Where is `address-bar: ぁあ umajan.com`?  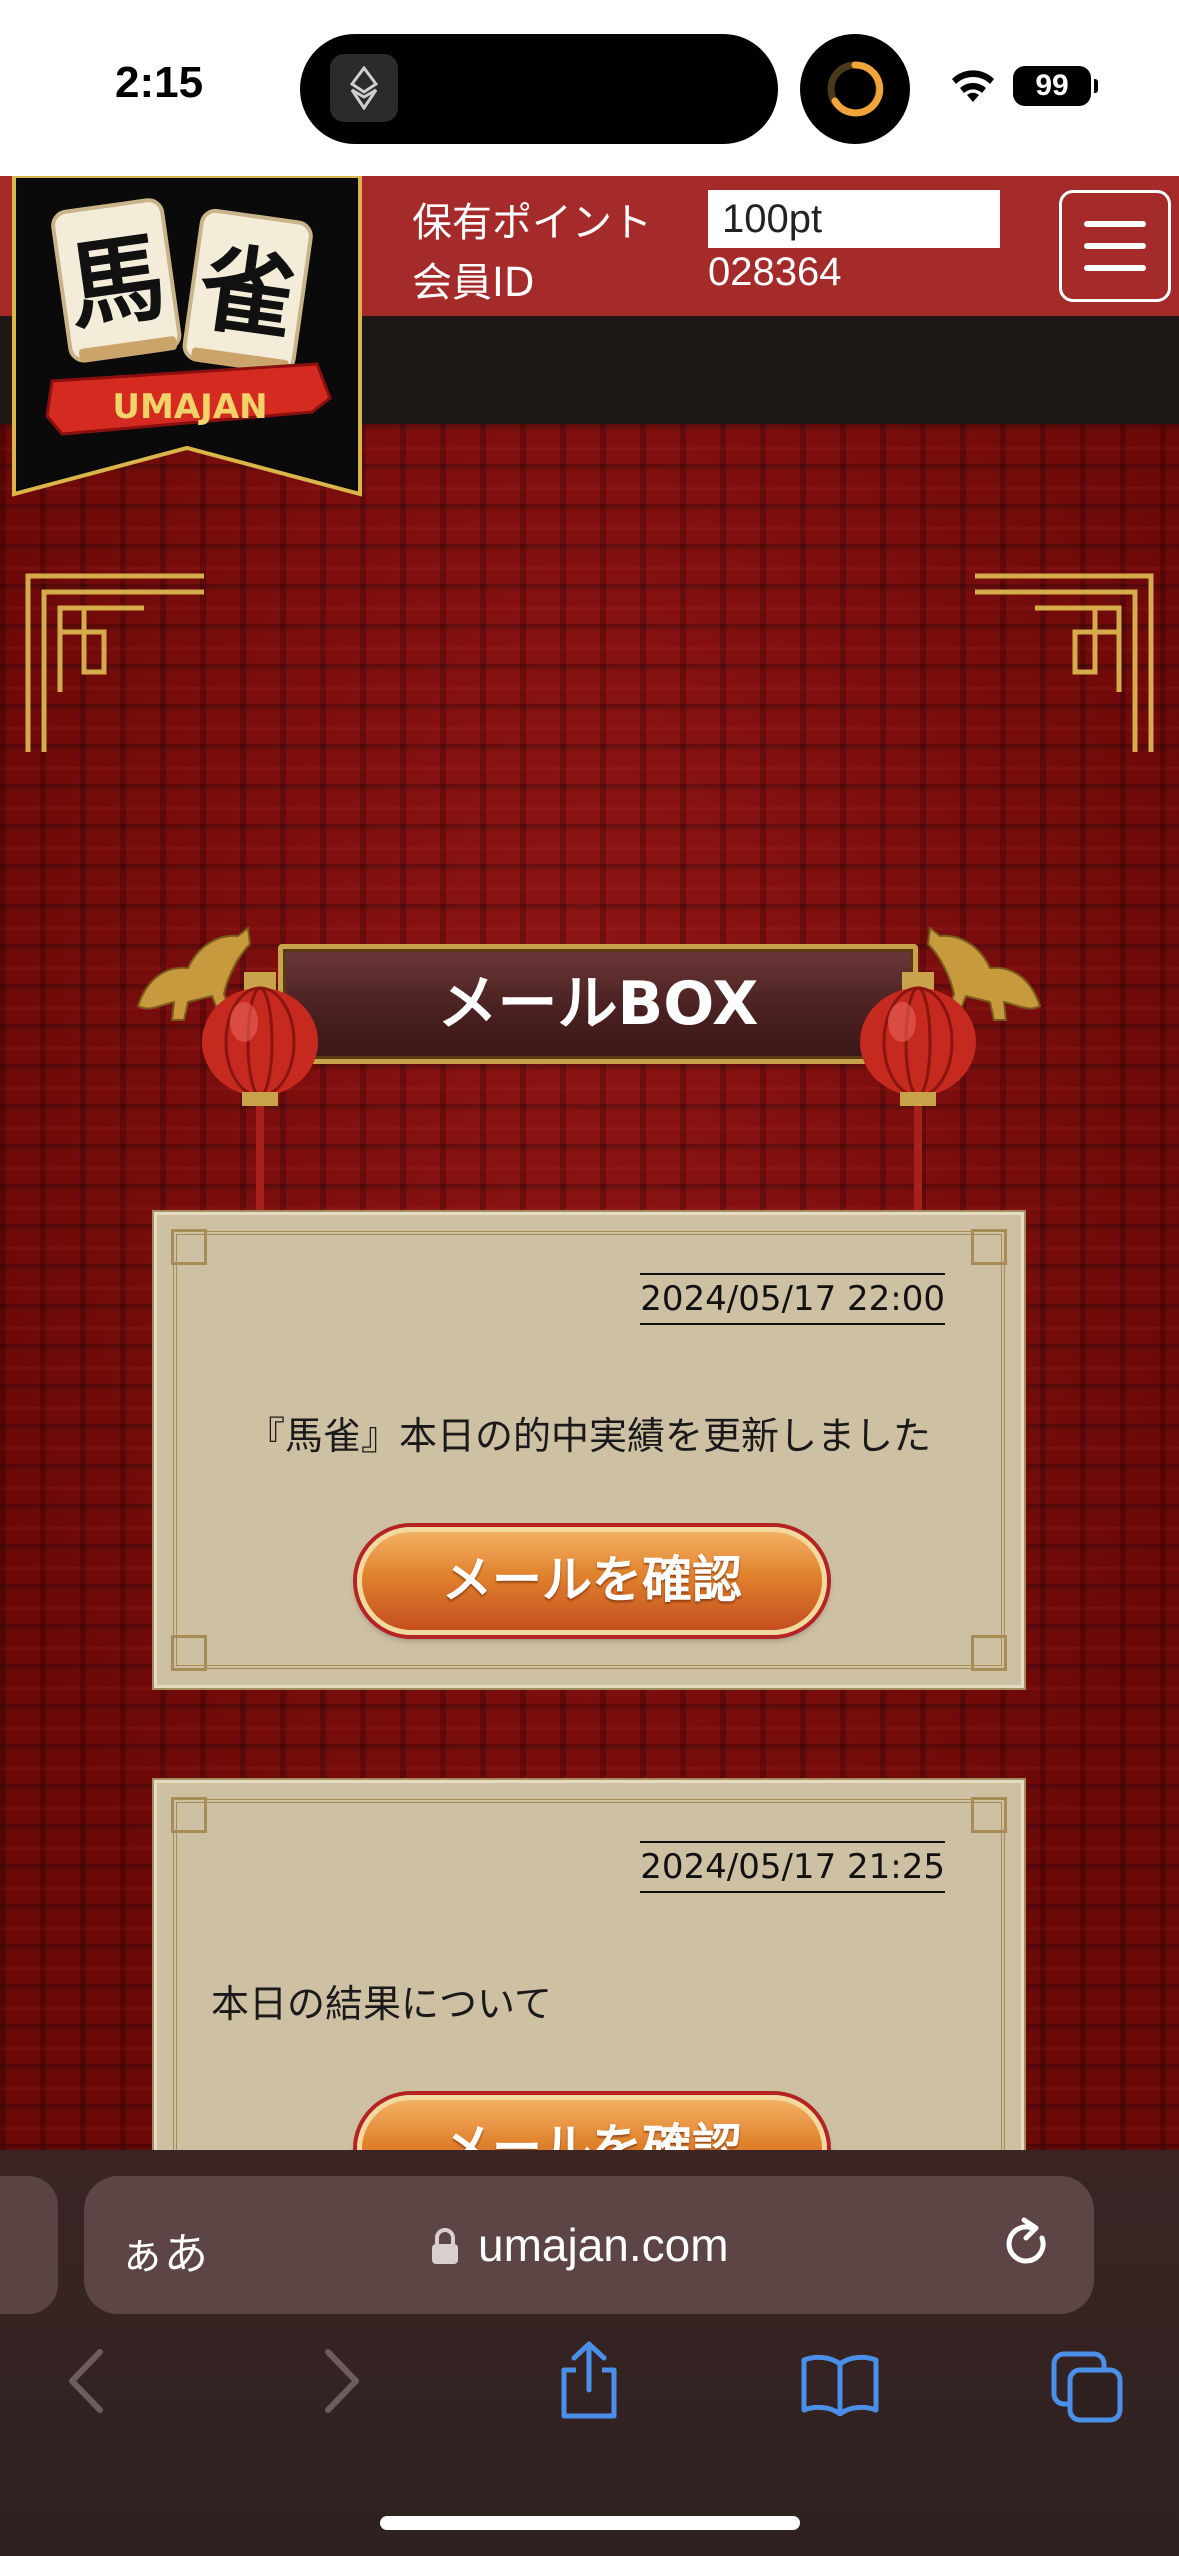
address-bar: ぁあ umajan.com is located at coordinates (589, 2245).